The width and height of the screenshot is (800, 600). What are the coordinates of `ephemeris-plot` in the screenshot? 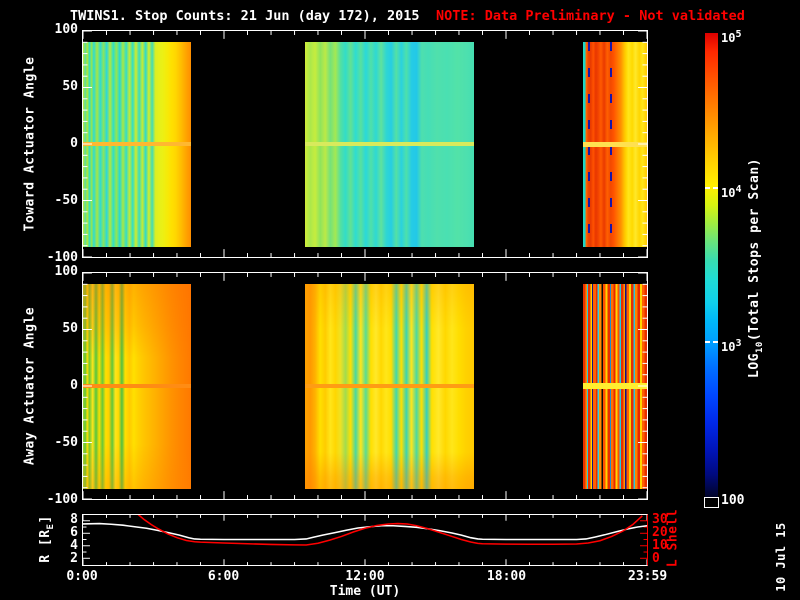 It's located at (365, 540).